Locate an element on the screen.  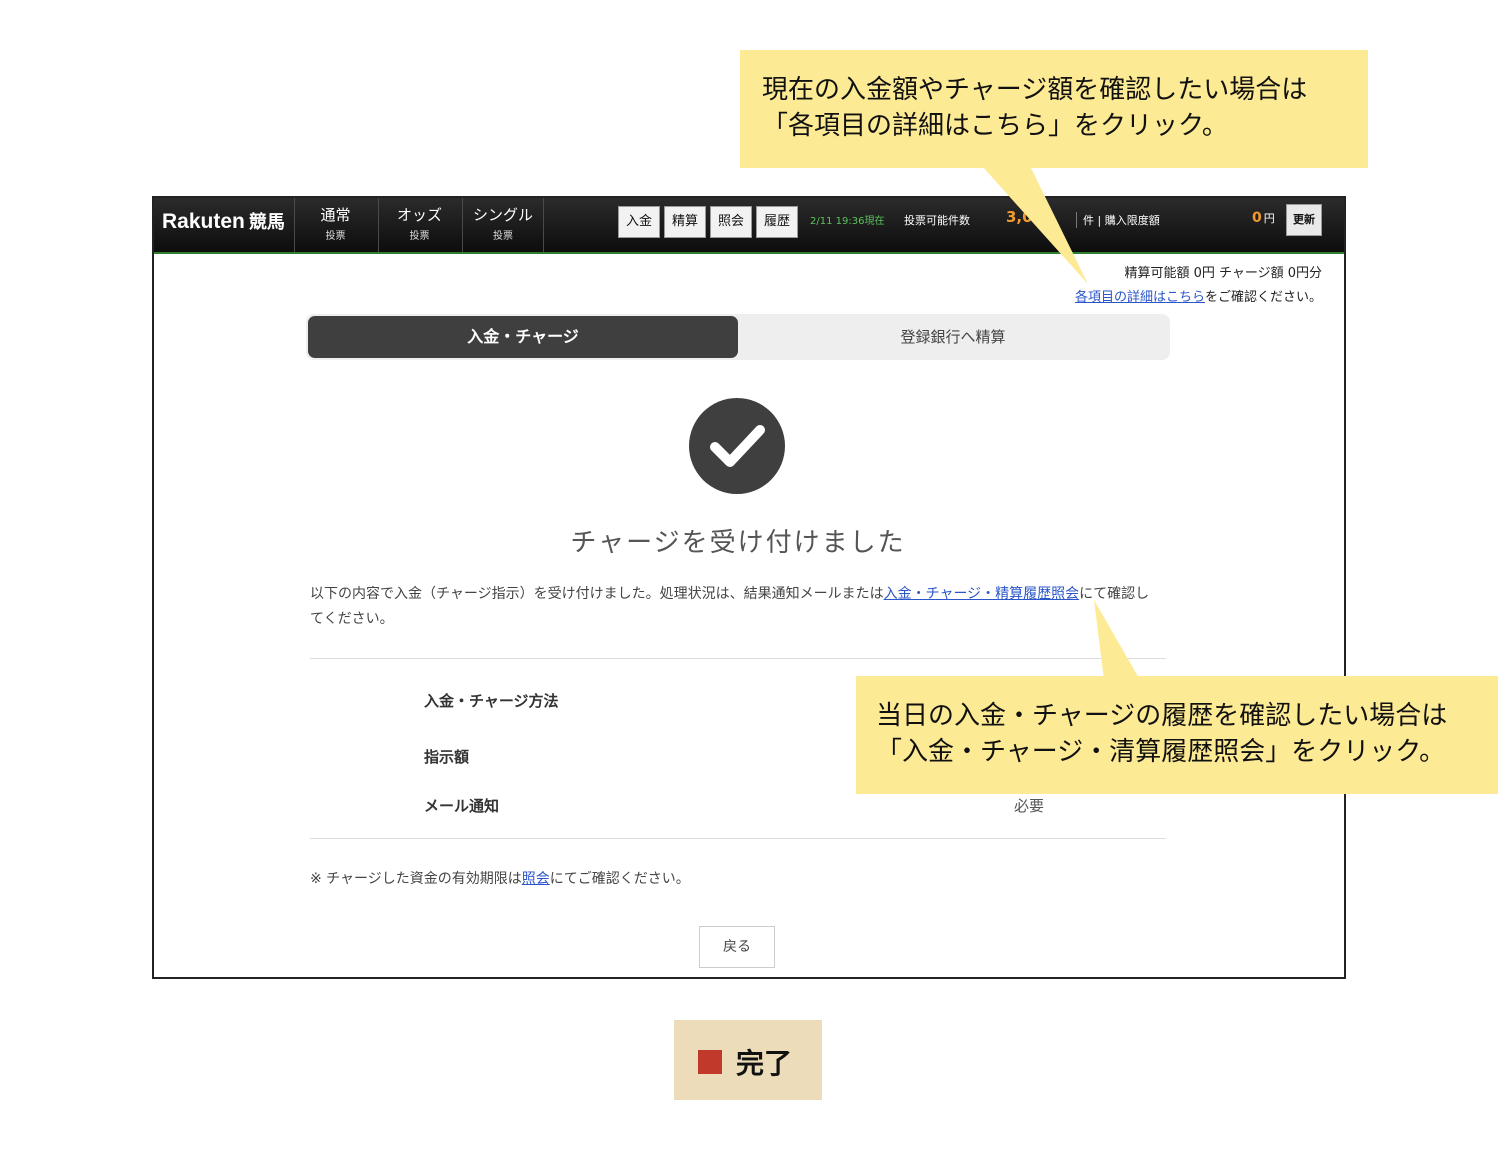
purchase-limit-value: 0円 is located at coordinates (1263, 218).